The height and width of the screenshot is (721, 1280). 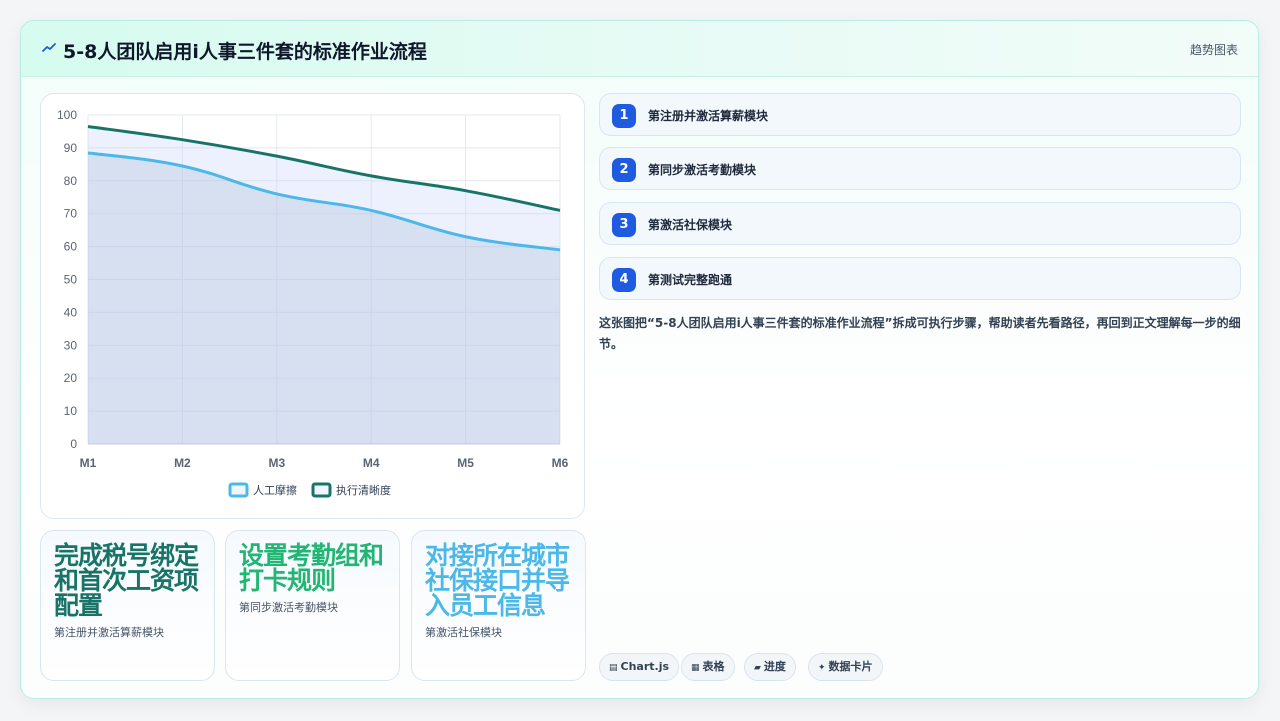 What do you see at coordinates (645, 666) in the screenshot?
I see `chip-label: Chart.js` at bounding box center [645, 666].